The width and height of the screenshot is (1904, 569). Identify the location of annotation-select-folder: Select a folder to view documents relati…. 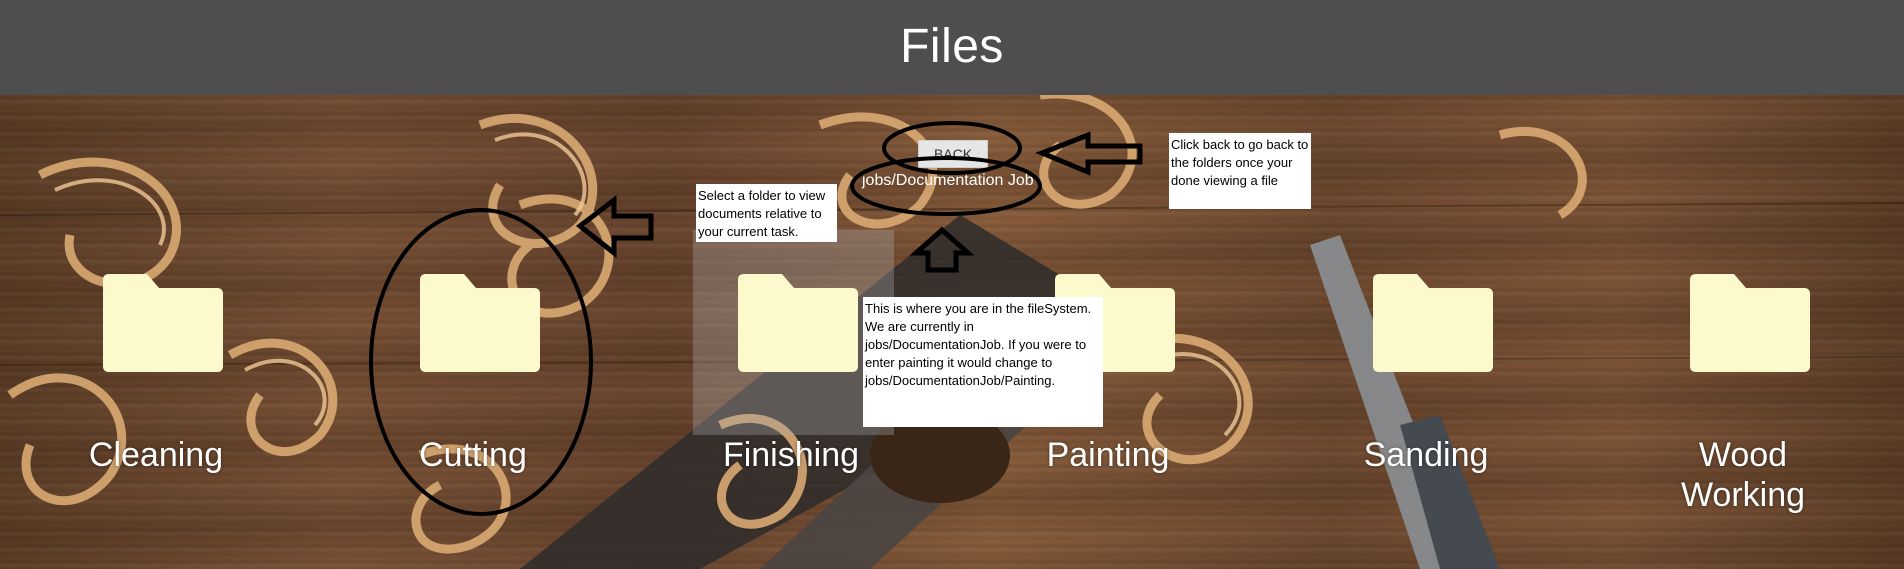
(766, 213).